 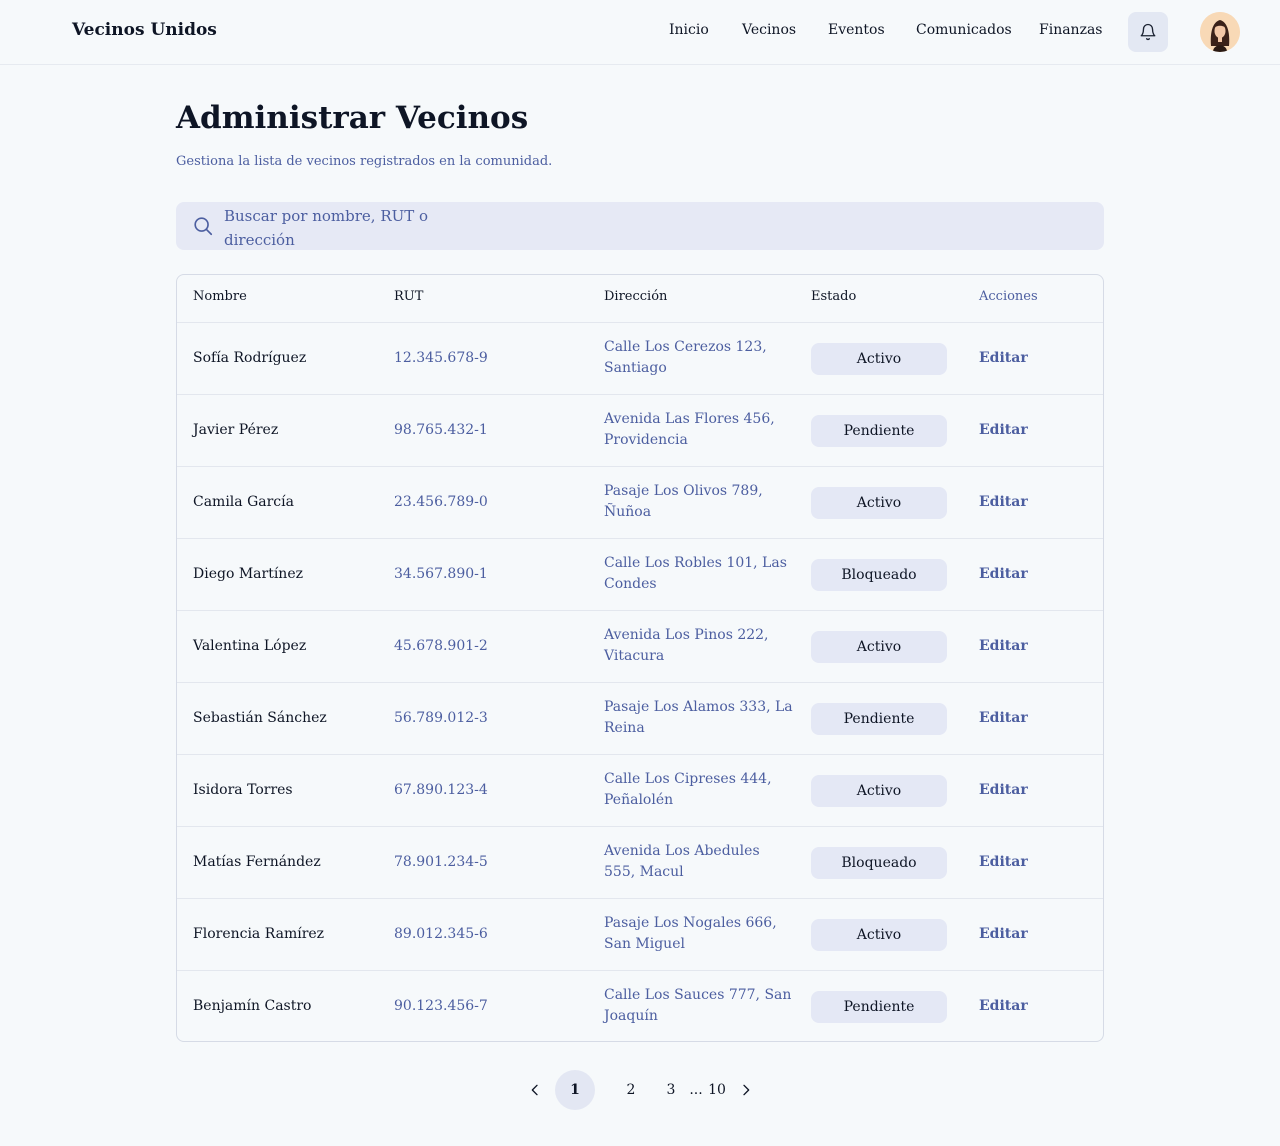 I want to click on cell-nombre: Benjamín Castro, so click(x=252, y=1006).